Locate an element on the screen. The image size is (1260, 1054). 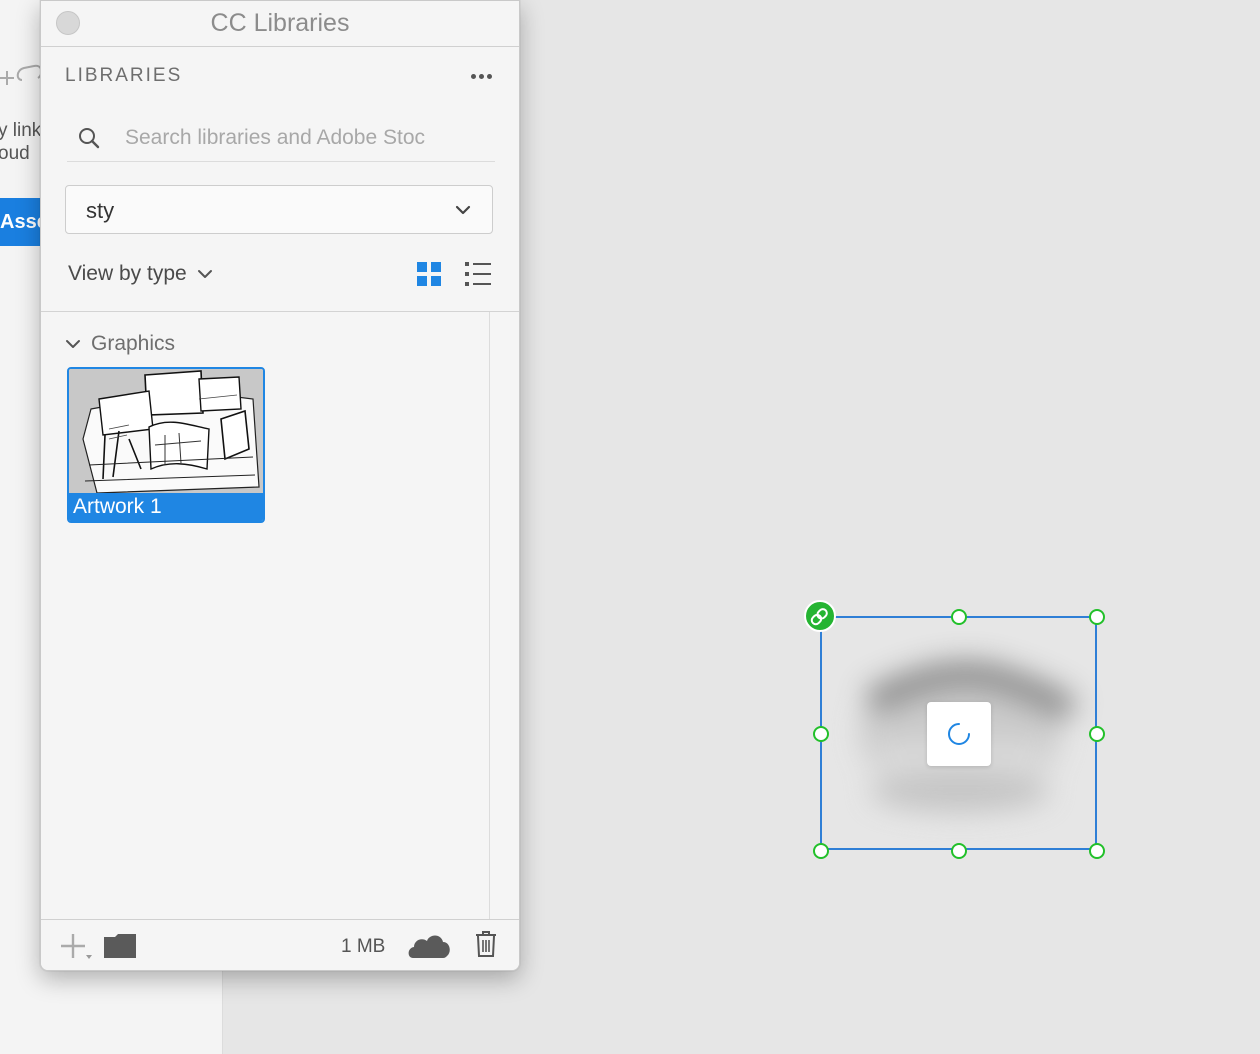
asset-card: Artwork 1 is located at coordinates (166, 445).